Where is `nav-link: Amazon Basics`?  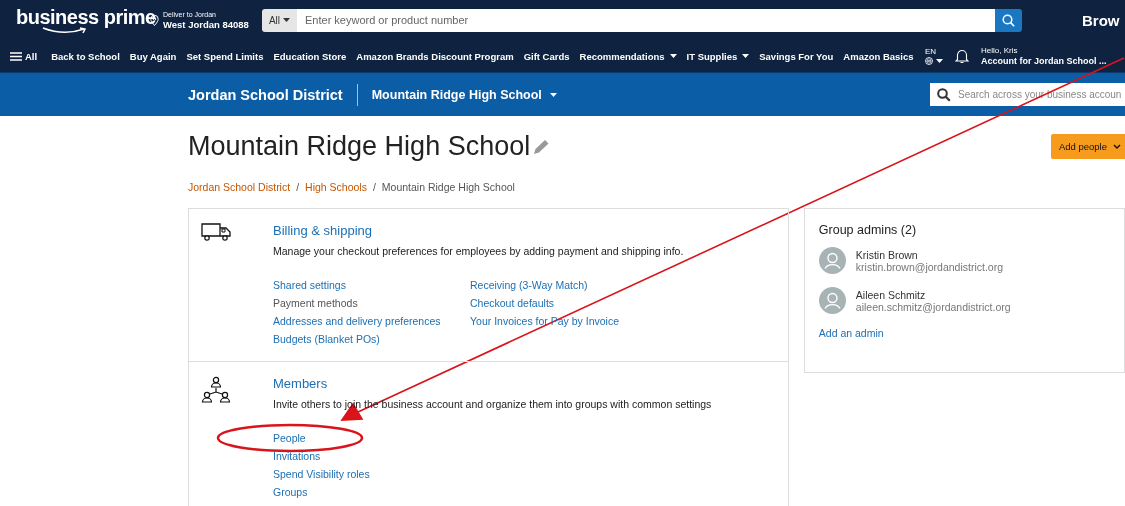 nav-link: Amazon Basics is located at coordinates (878, 56).